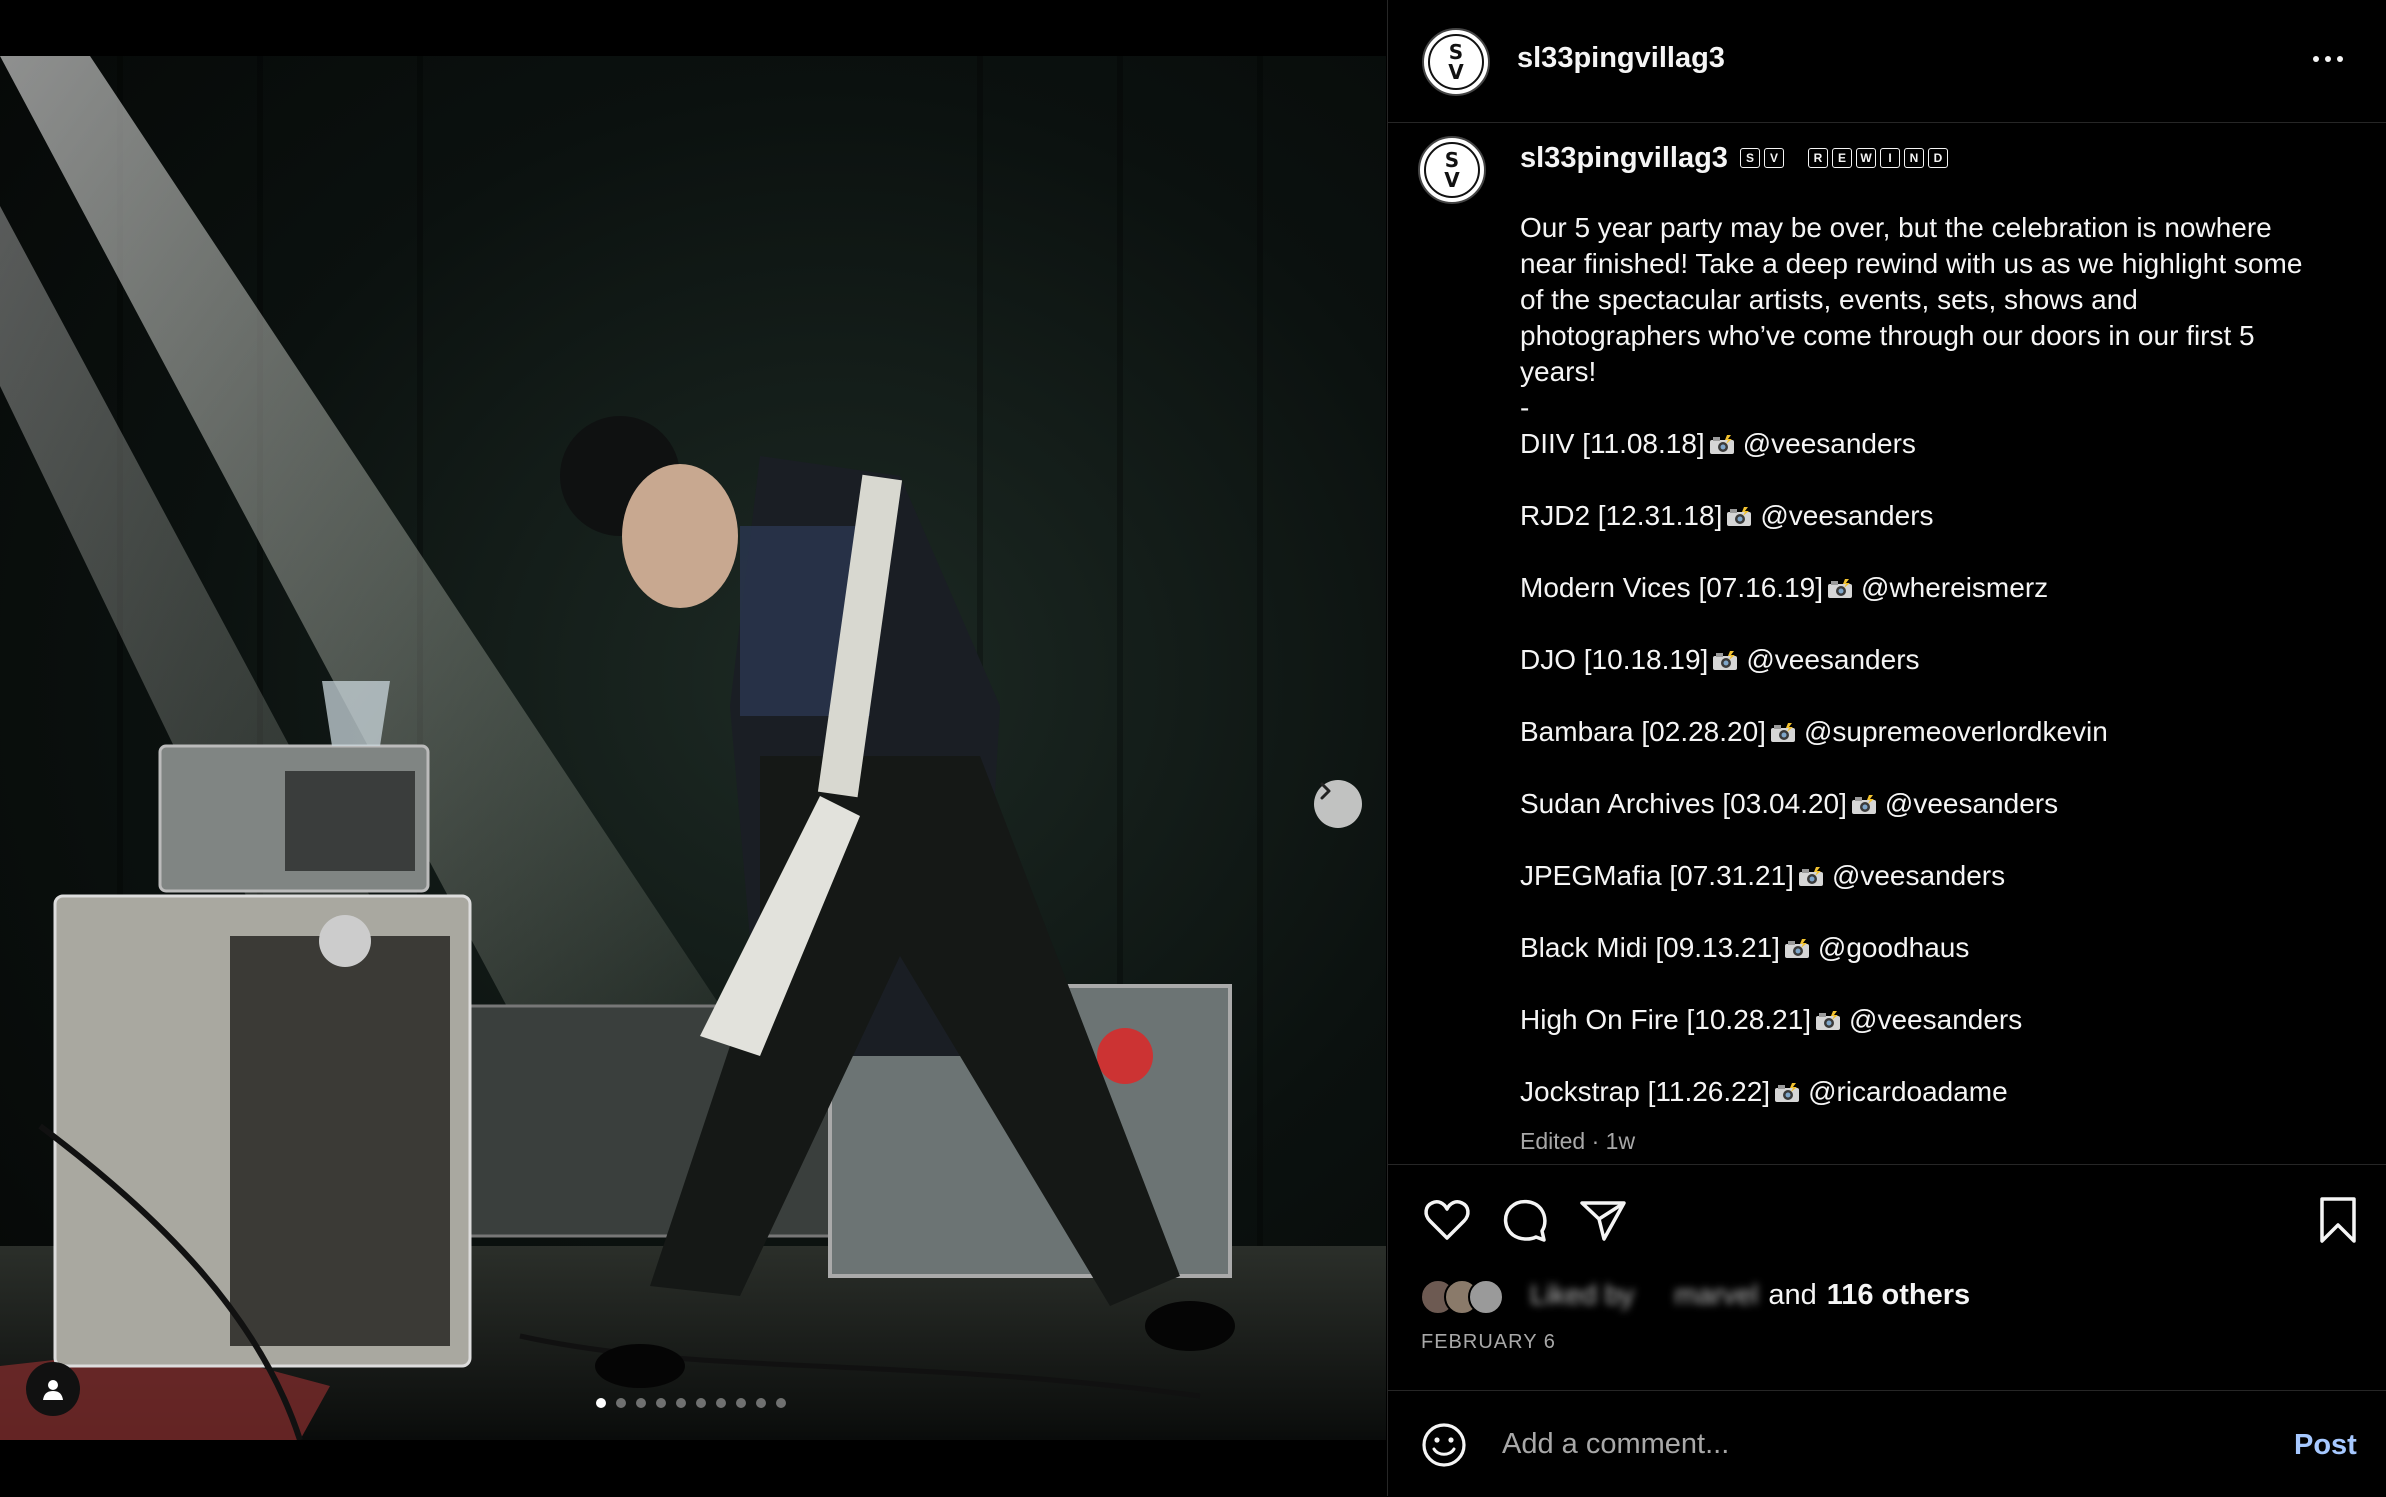 This screenshot has height=1497, width=2386. I want to click on tagged-users-button, so click(53, 1389).